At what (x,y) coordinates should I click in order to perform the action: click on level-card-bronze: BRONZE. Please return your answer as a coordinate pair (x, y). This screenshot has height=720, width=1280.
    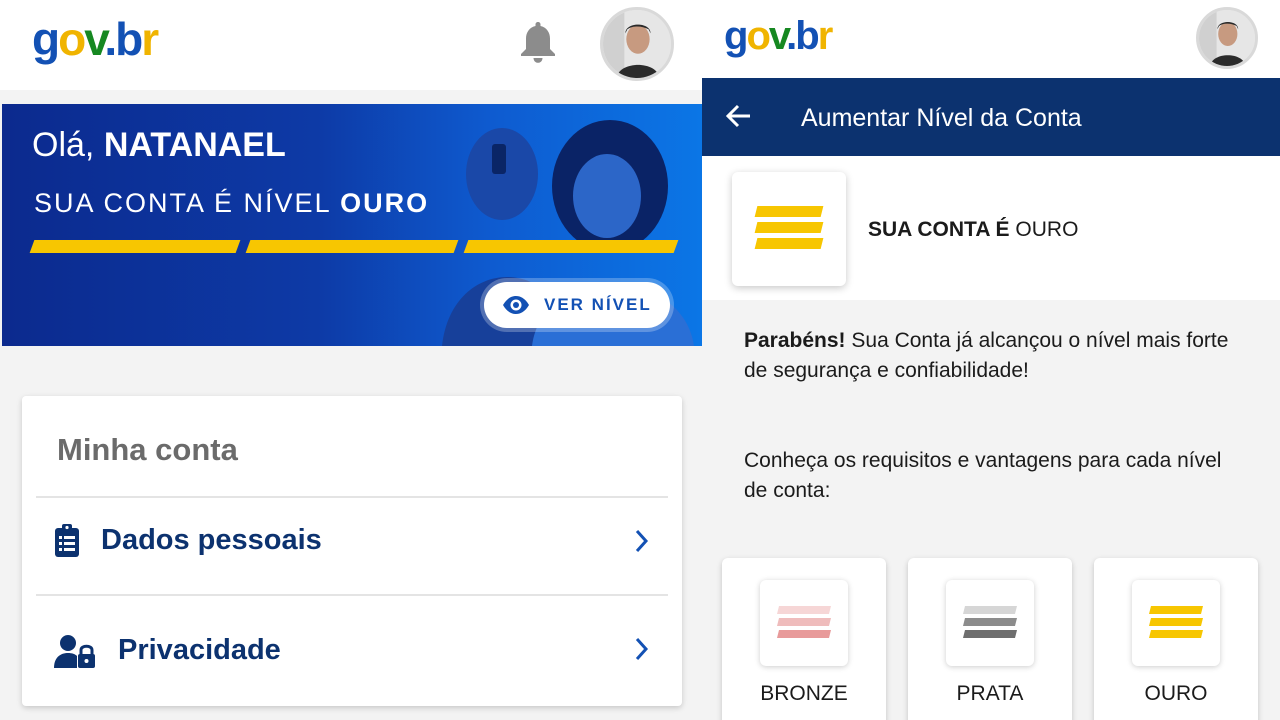
    Looking at the image, I should click on (804, 639).